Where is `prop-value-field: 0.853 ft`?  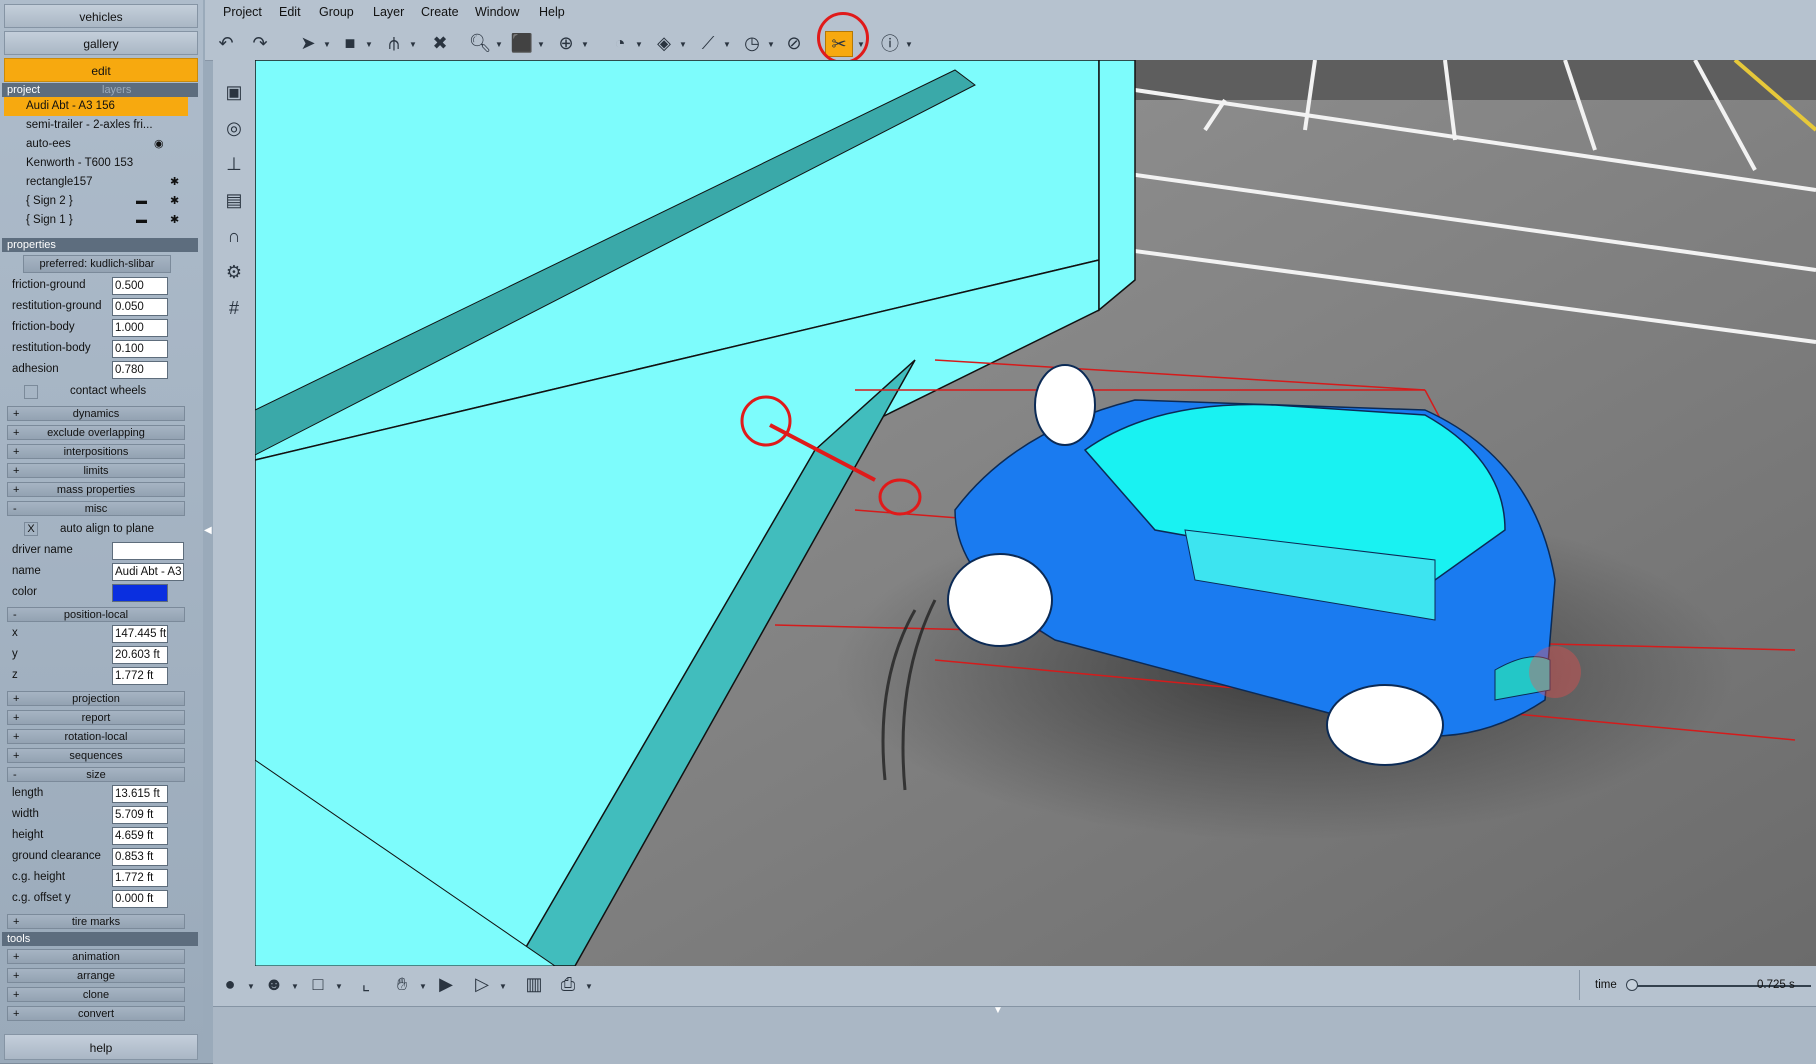
prop-value-field: 0.853 ft is located at coordinates (140, 857).